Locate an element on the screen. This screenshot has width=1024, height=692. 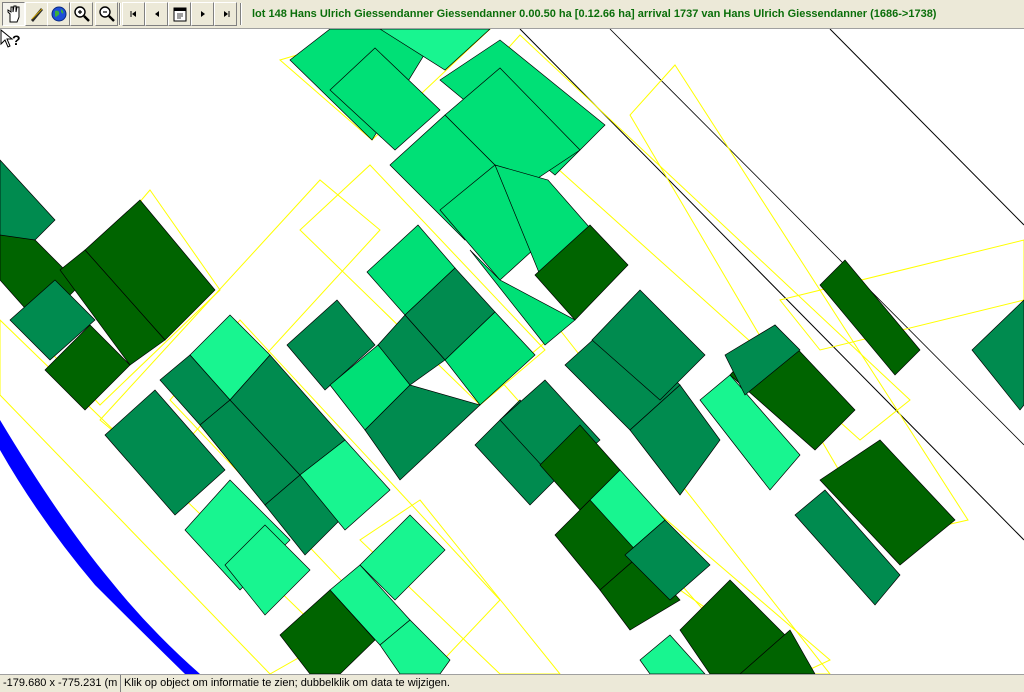
status-coordinates: -179.680 x -775.231 (m is located at coordinates (60, 683).